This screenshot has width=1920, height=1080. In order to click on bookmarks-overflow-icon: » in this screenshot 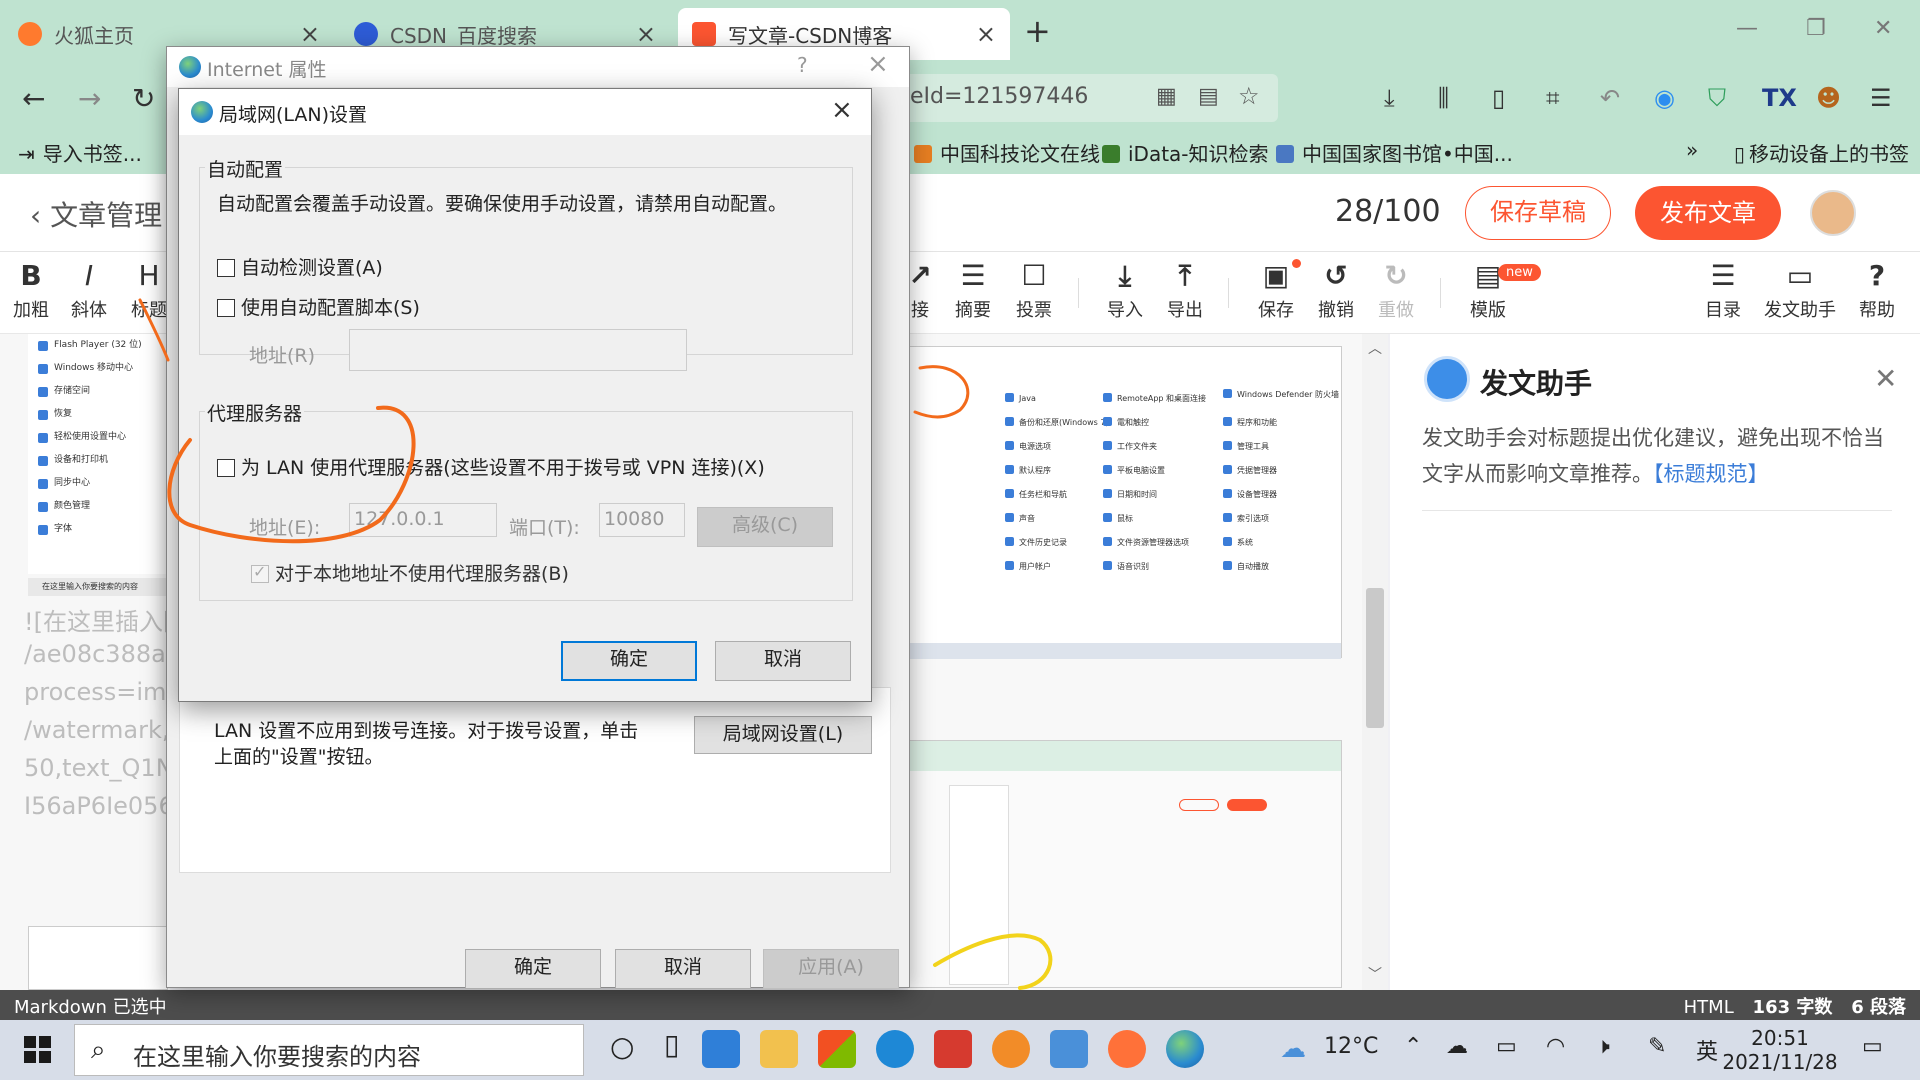, I will do `click(1692, 150)`.